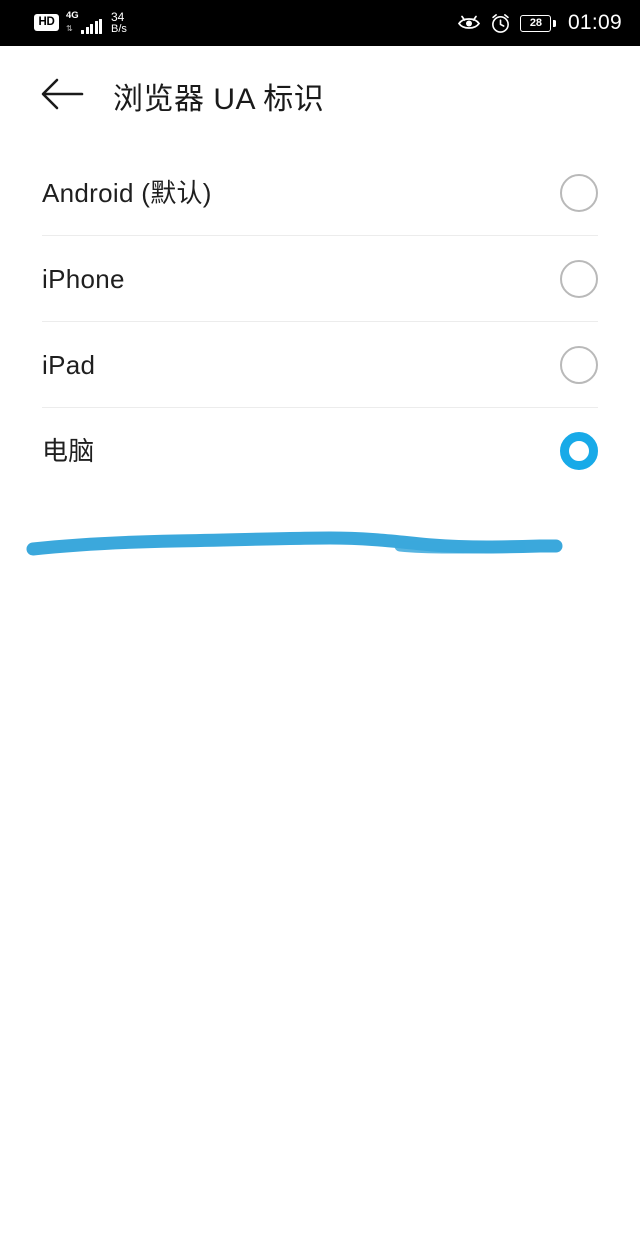 This screenshot has height=1248, width=640. I want to click on battery-percent-label: 28, so click(536, 22).